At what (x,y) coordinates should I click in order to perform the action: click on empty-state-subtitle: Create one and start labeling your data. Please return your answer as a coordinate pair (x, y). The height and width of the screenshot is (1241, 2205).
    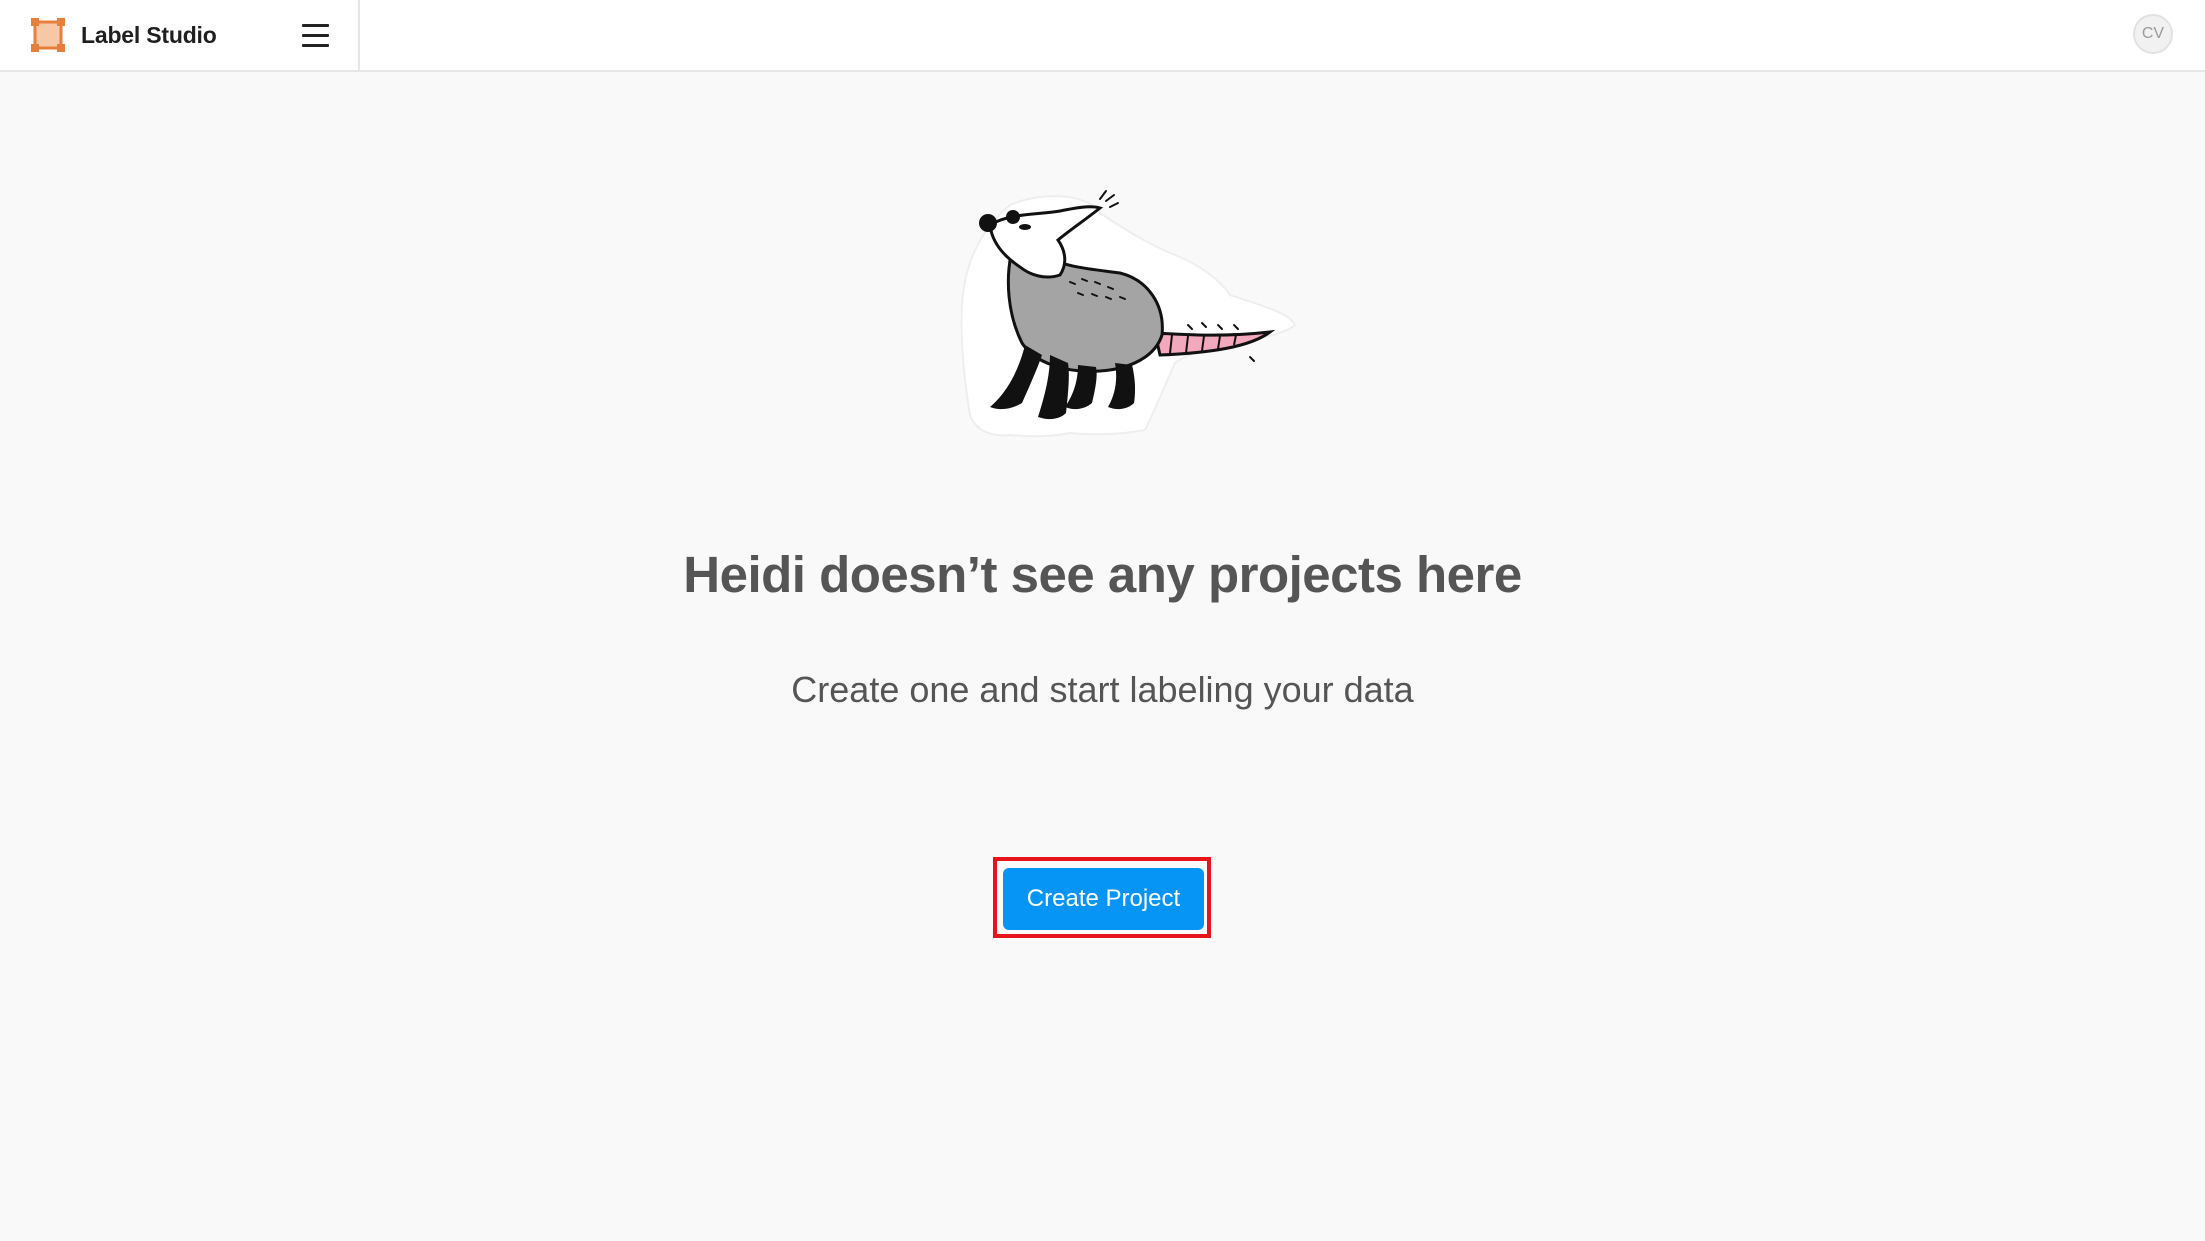
    Looking at the image, I should click on (1102, 689).